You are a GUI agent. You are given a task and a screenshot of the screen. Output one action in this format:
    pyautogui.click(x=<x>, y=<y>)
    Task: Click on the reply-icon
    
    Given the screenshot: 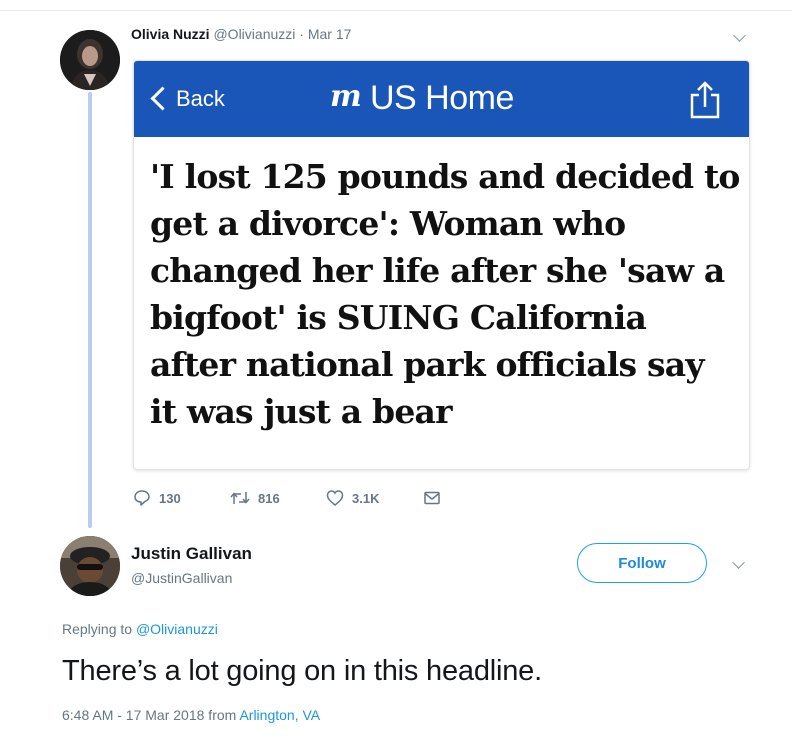 What is the action you would take?
    pyautogui.click(x=142, y=498)
    